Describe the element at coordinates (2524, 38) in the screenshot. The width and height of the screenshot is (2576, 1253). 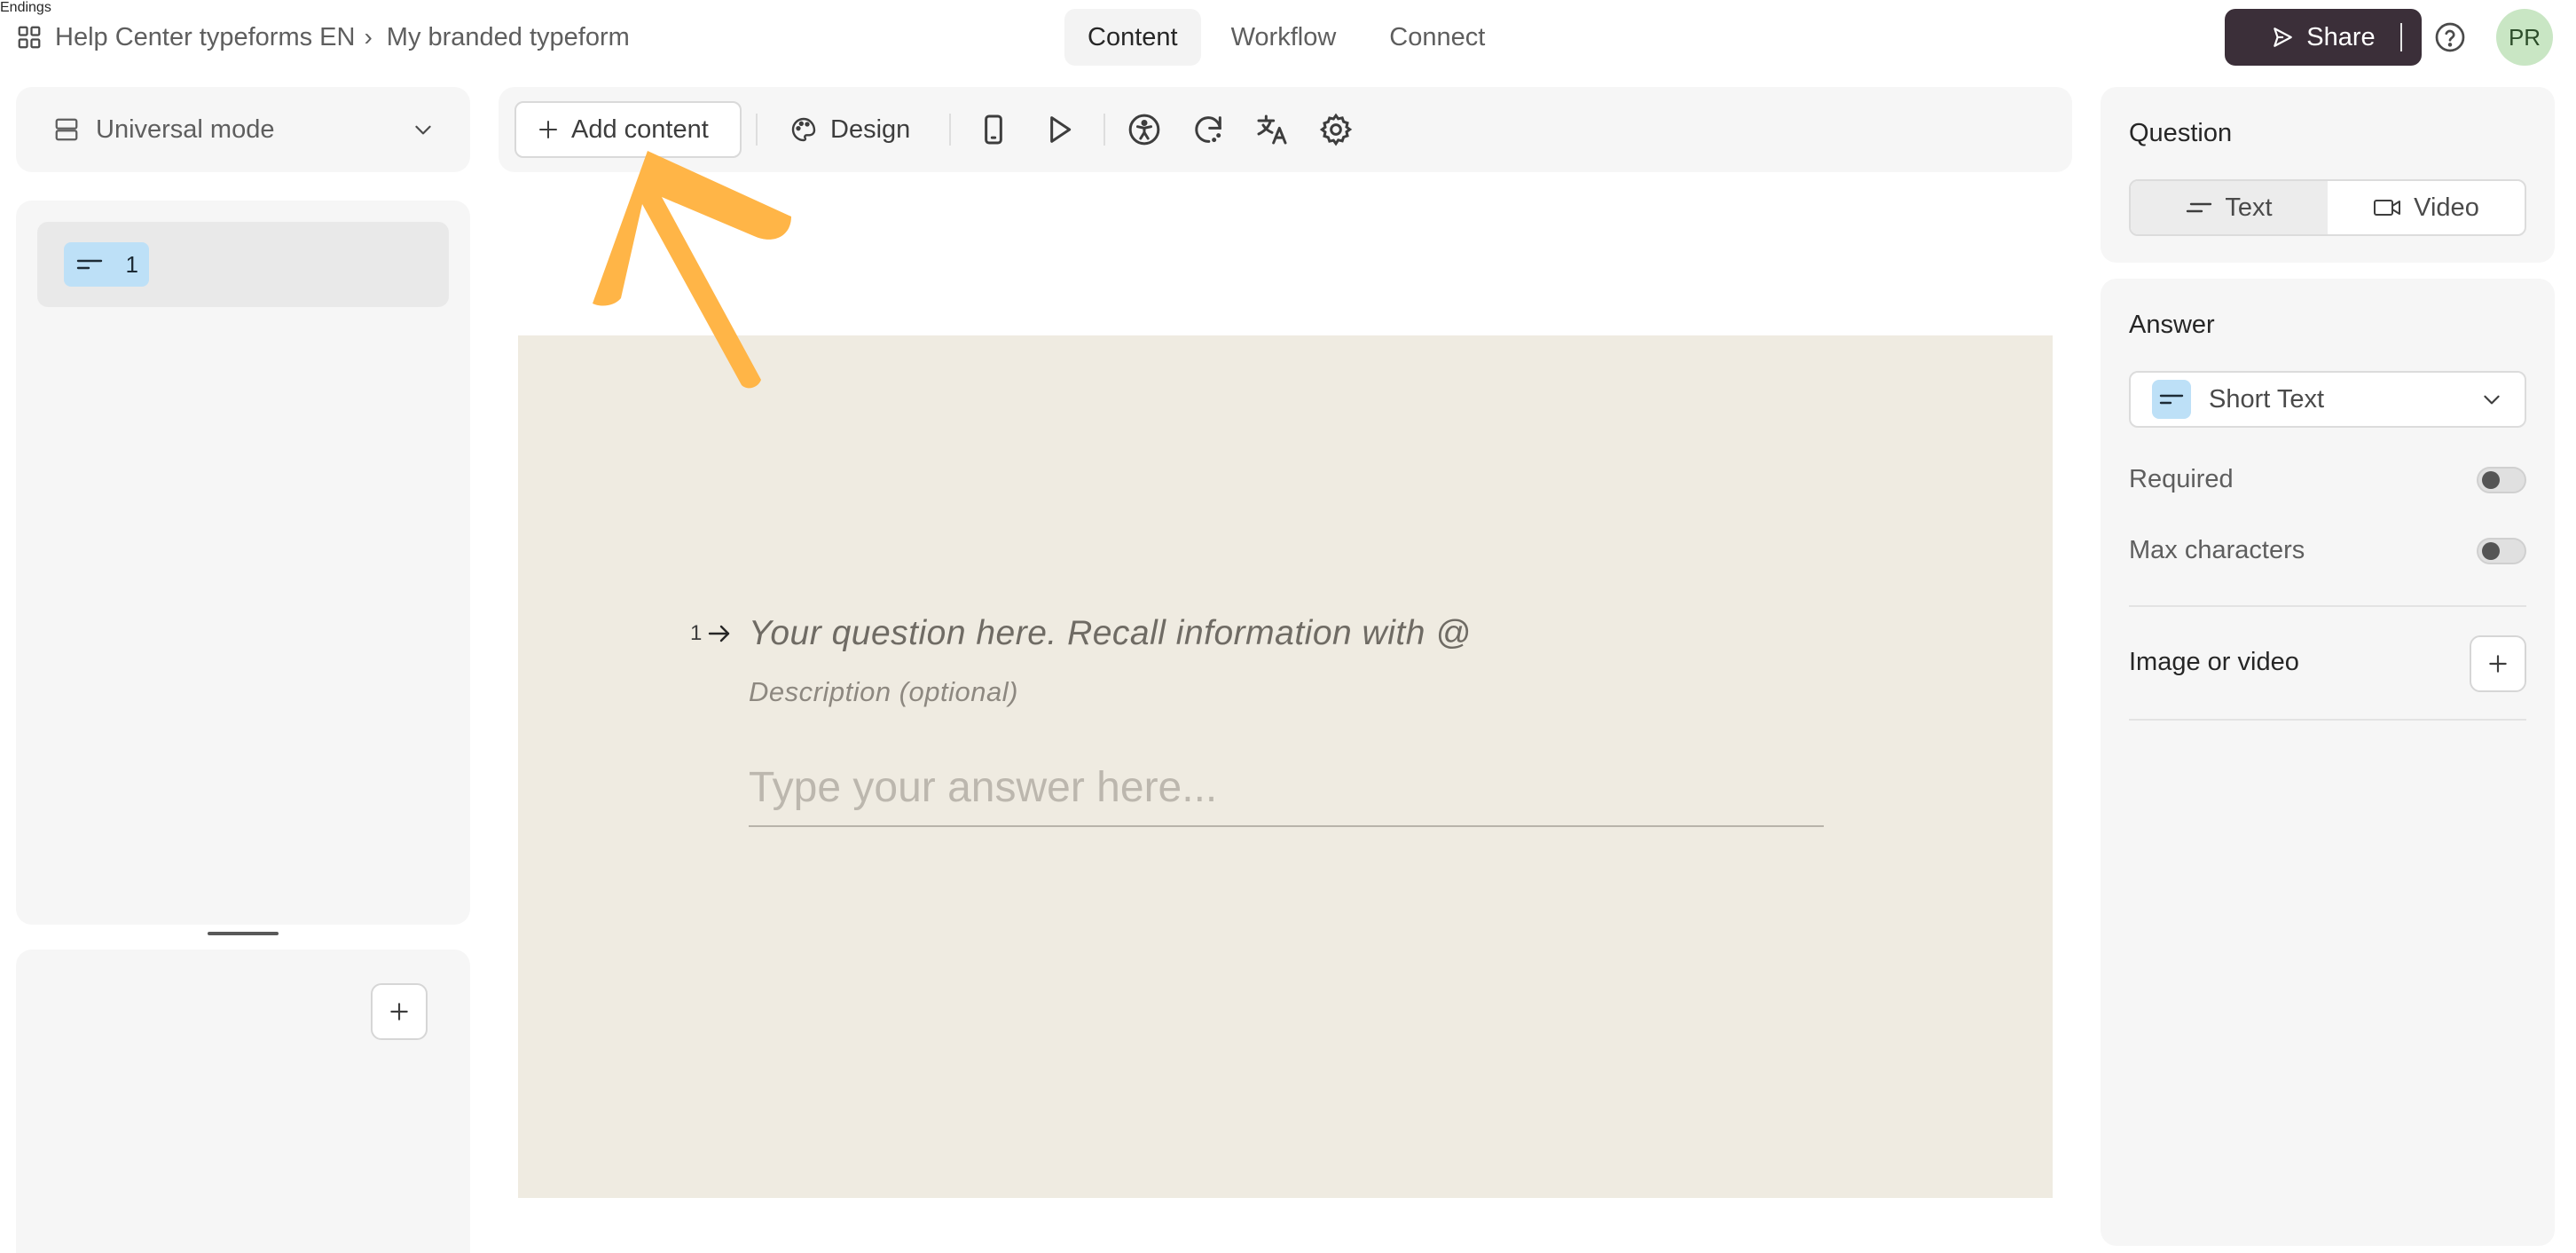
I see `avatar: PR` at that location.